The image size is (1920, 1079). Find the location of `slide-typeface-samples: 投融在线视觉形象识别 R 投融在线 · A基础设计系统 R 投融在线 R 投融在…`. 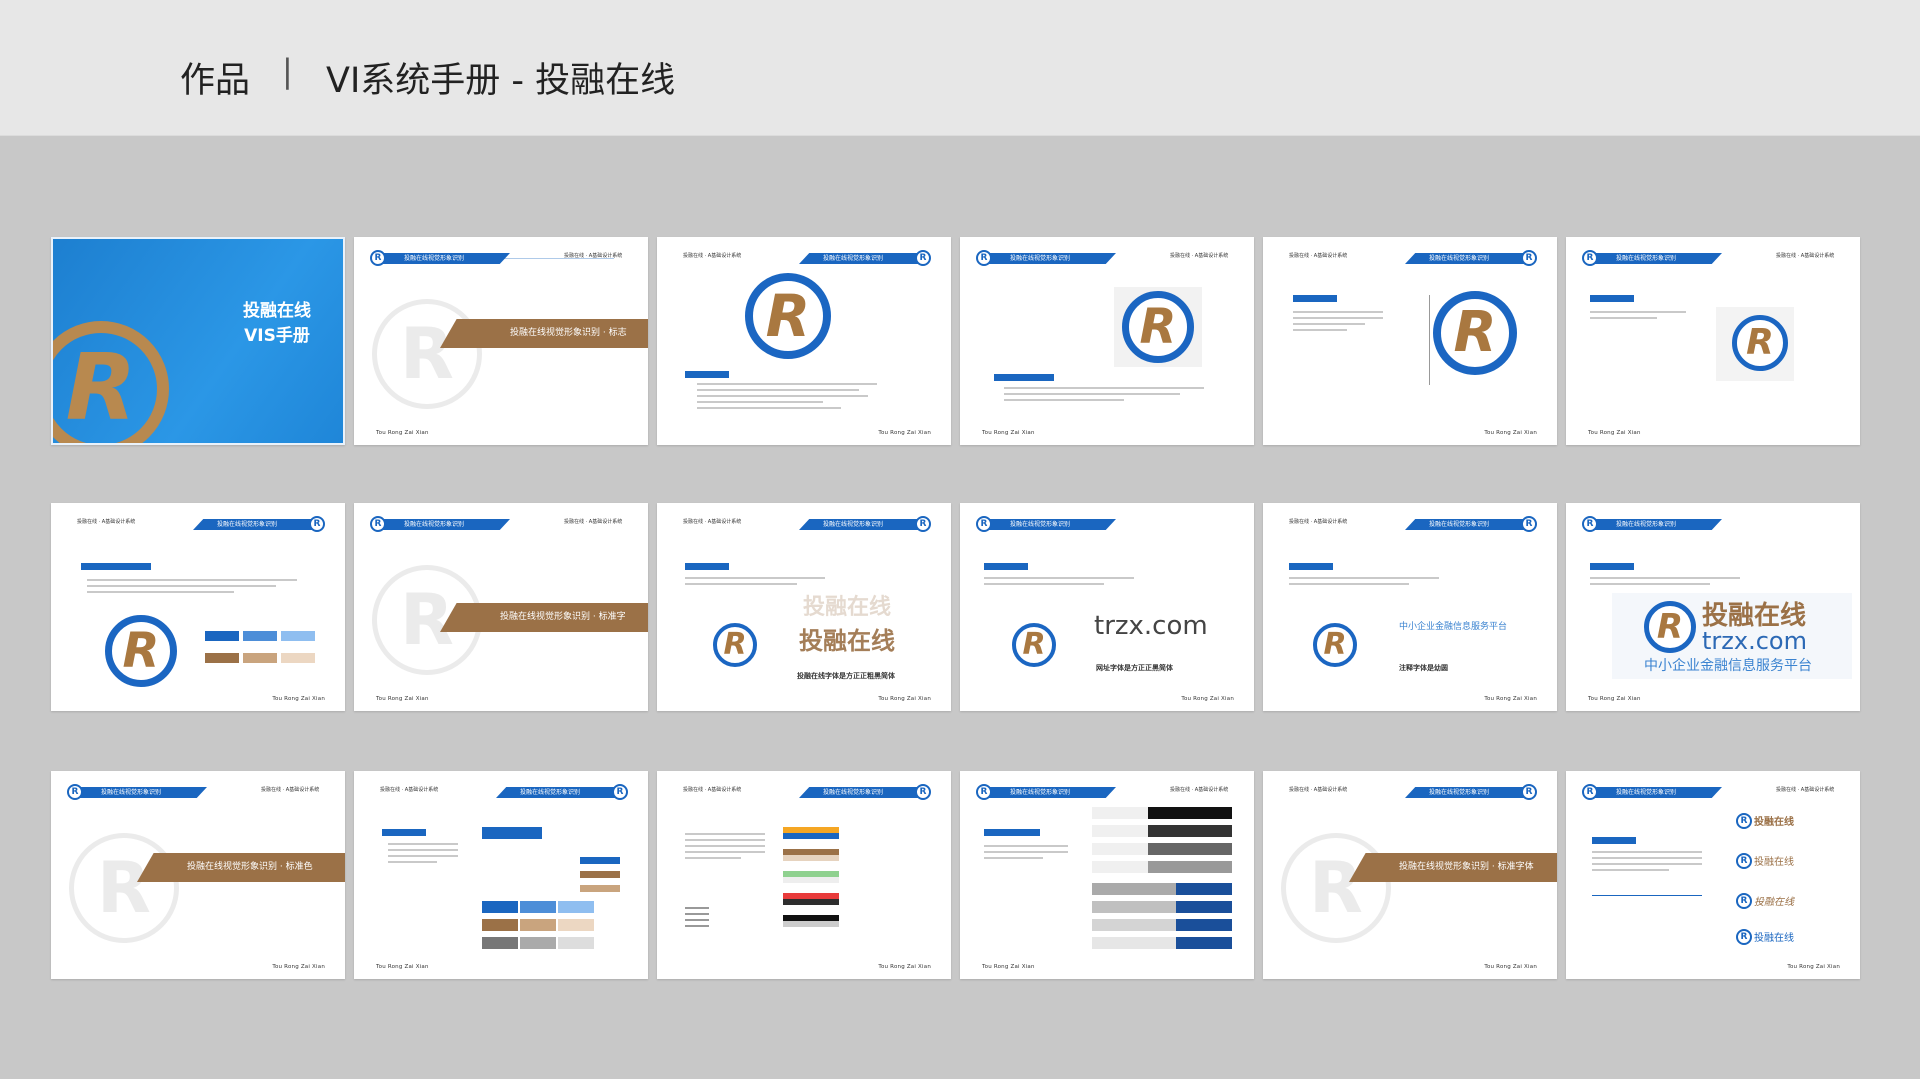

slide-typeface-samples: 投融在线视觉形象识别 R 投融在线 · A基础设计系统 R 投融在线 R 投融在… is located at coordinates (1713, 875).